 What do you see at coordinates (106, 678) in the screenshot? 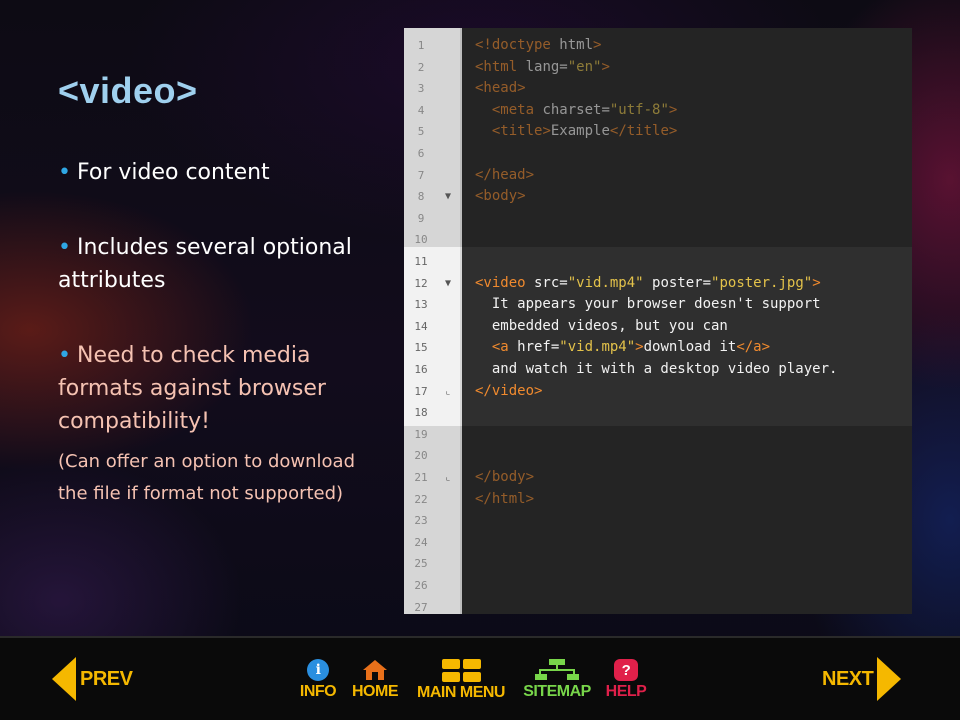
I see `prev-label: PREV` at bounding box center [106, 678].